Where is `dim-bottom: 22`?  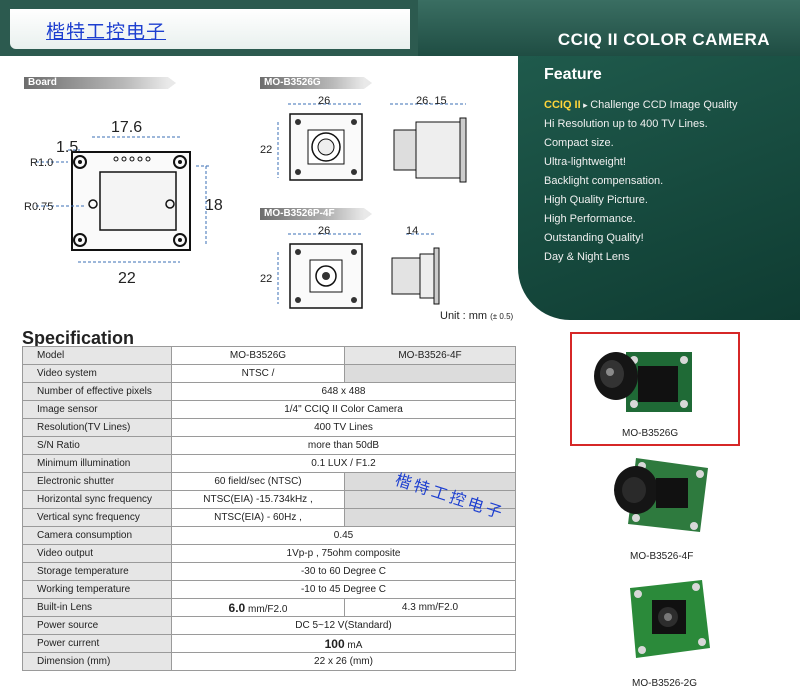
dim-bottom: 22 is located at coordinates (127, 278).